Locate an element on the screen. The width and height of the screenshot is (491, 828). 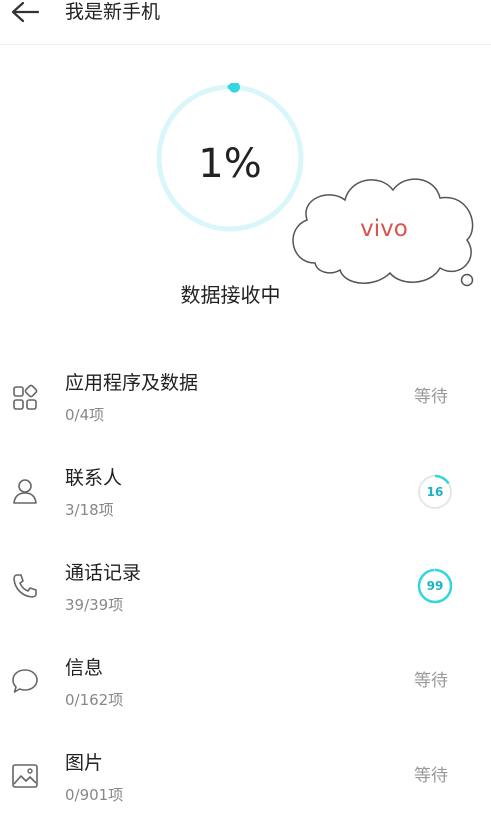
item-label: 联系人 is located at coordinates (94, 478).